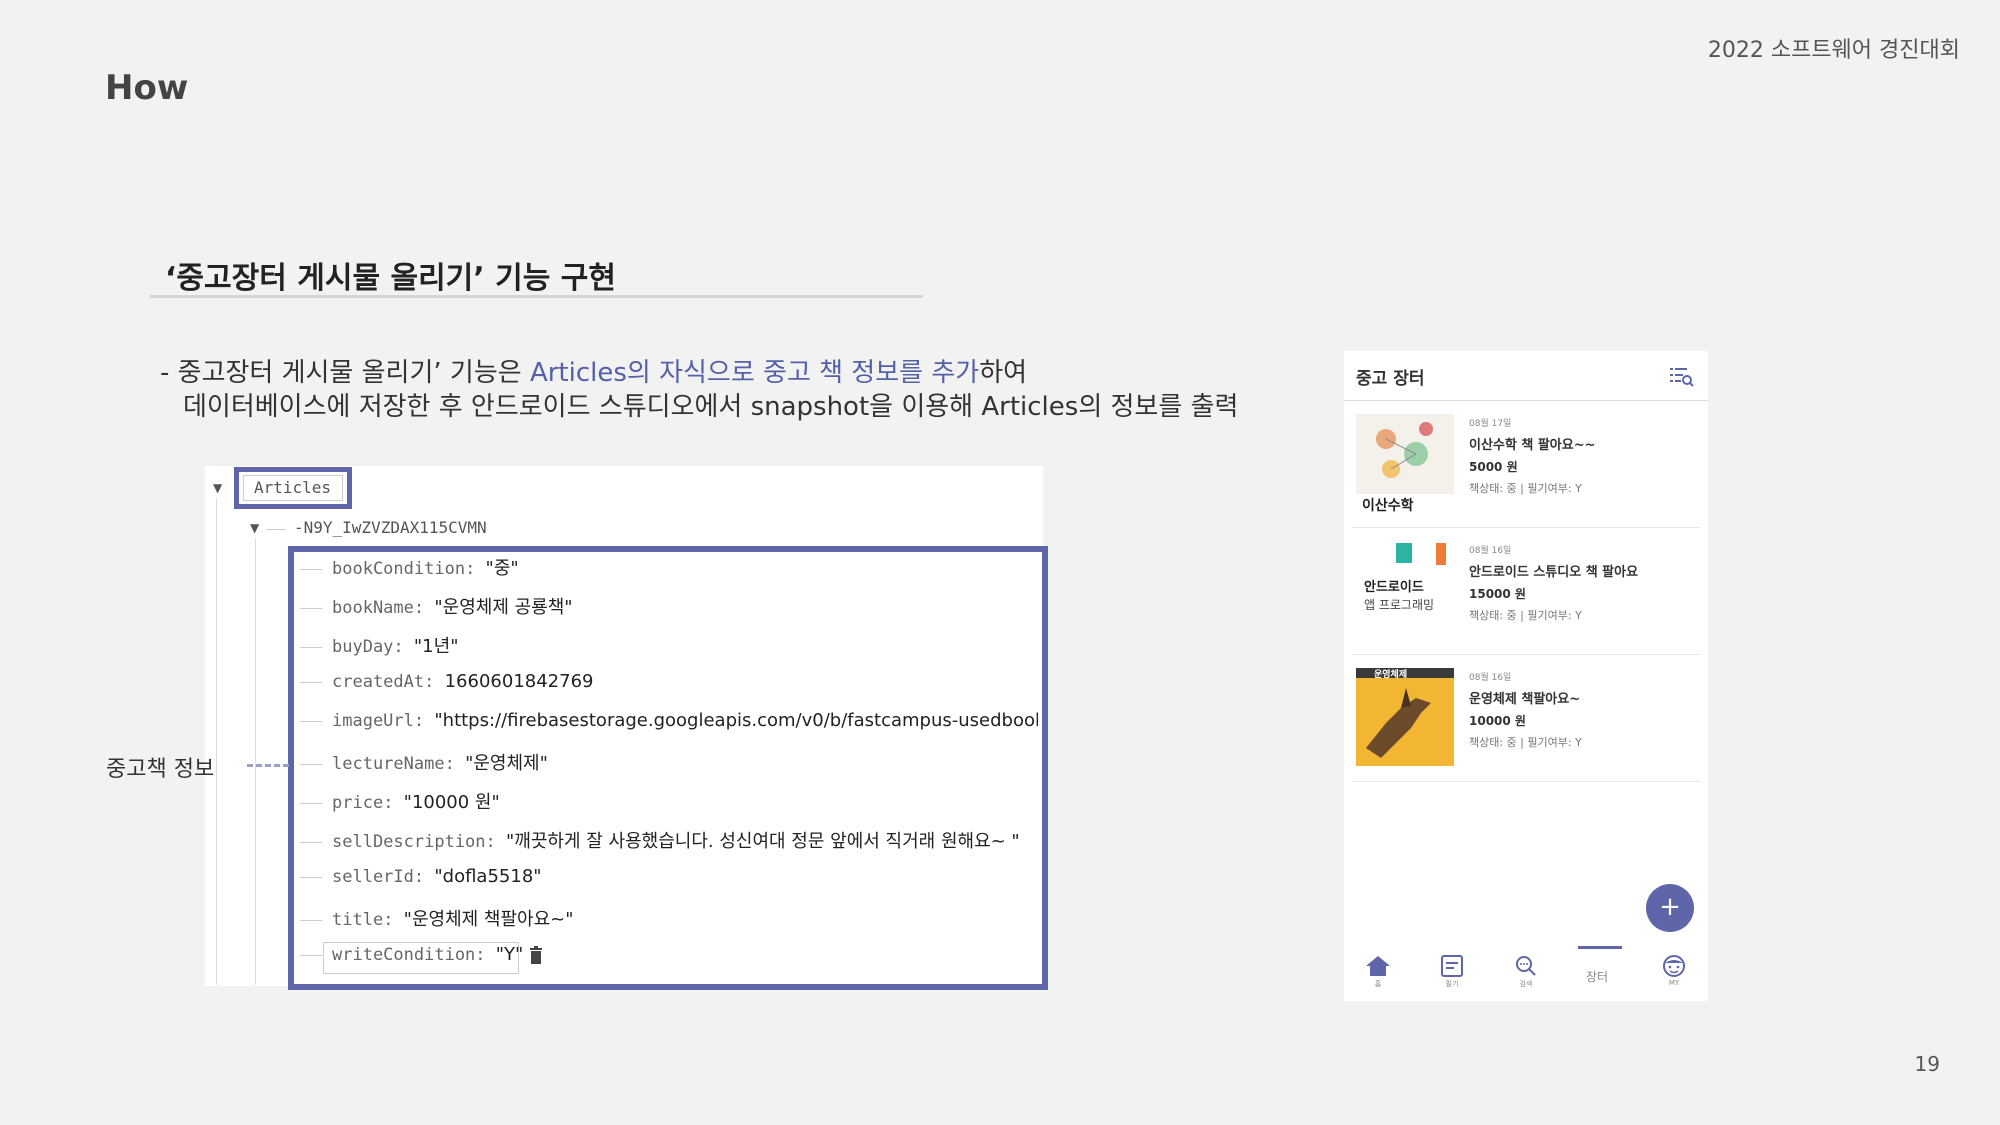  What do you see at coordinates (1388, 504) in the screenshot?
I see `svg-text: 이산수학` at bounding box center [1388, 504].